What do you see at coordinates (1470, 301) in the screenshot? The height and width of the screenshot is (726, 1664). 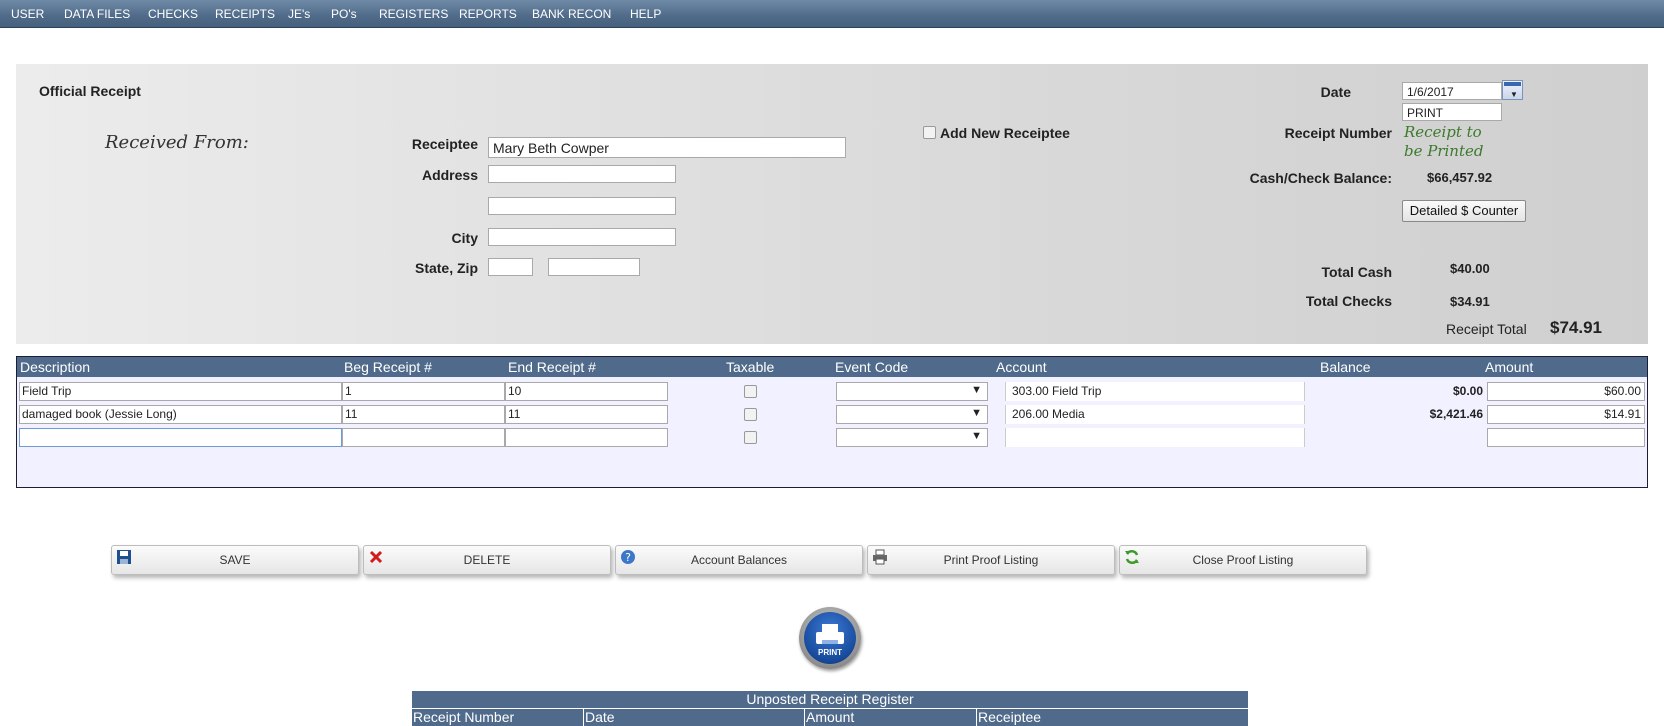 I see `total-checks-value: $34.91` at bounding box center [1470, 301].